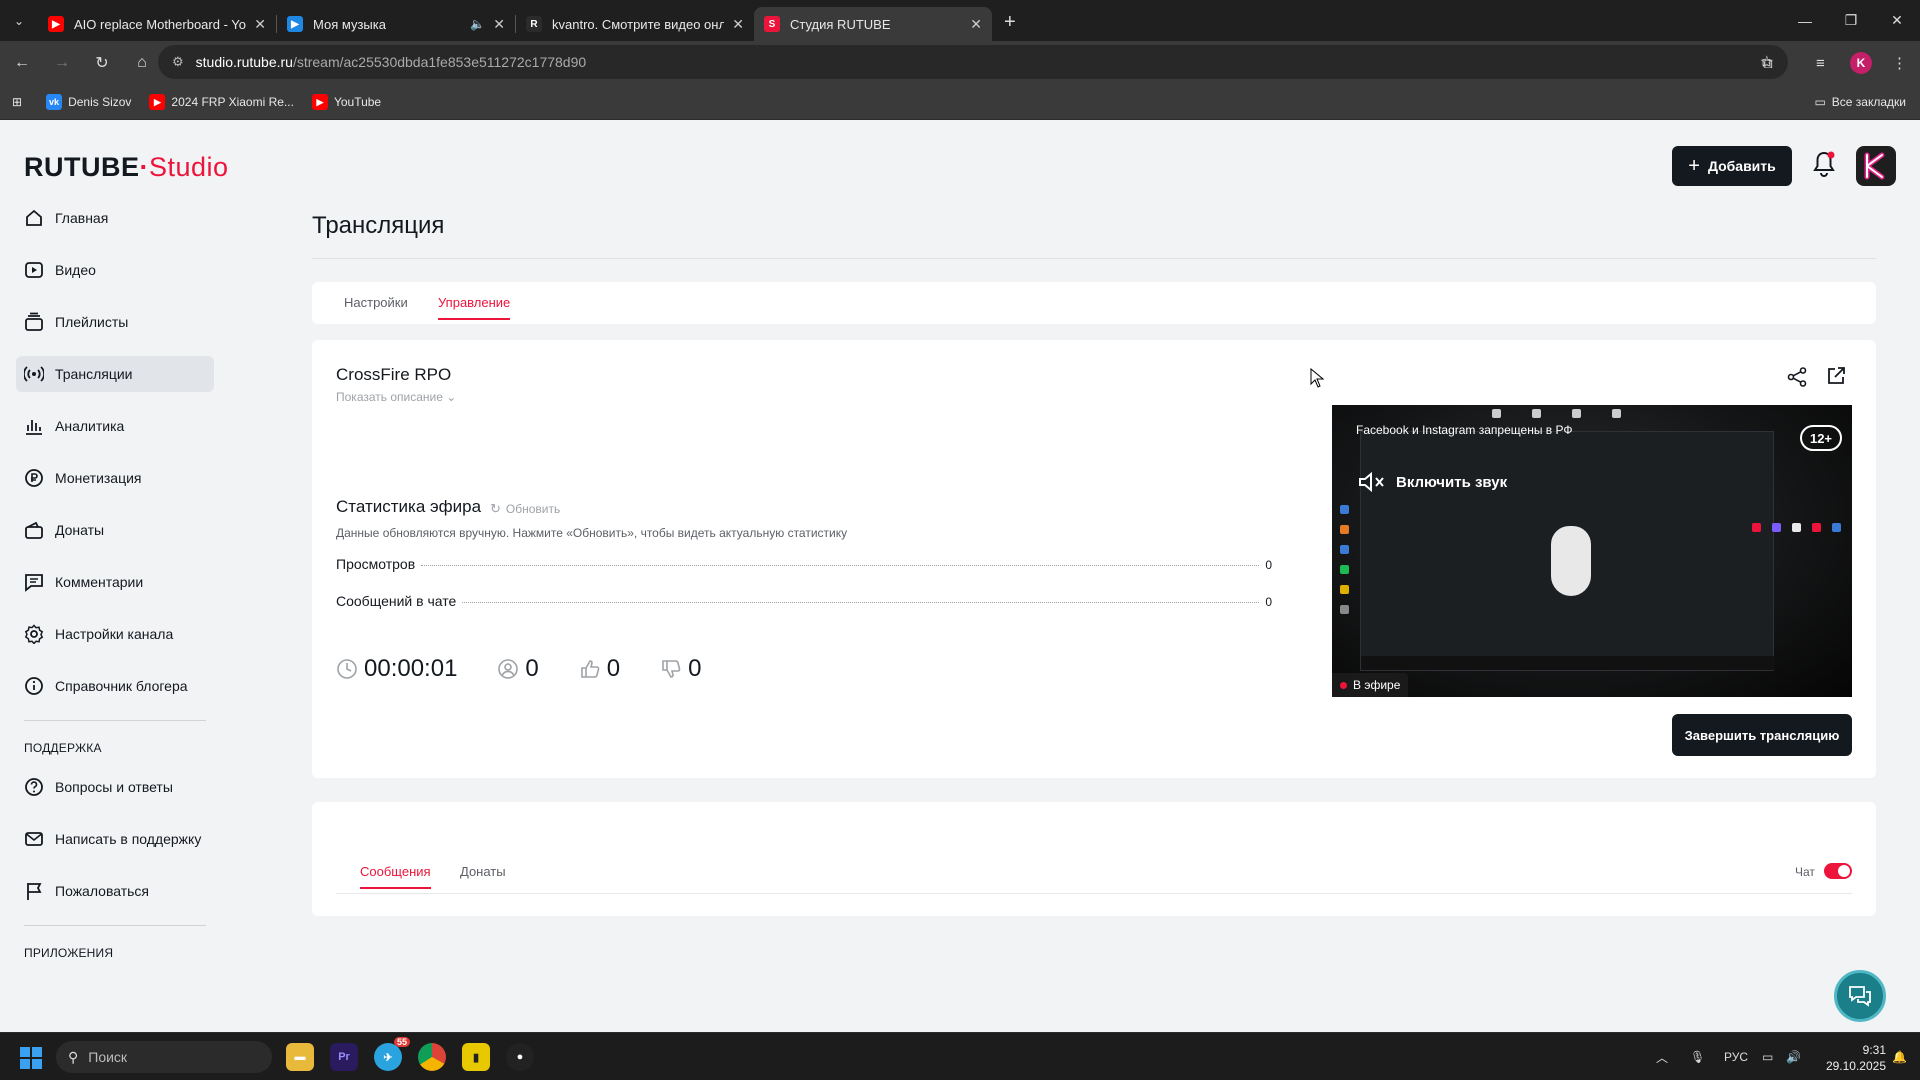 The height and width of the screenshot is (1080, 1920). I want to click on rutube-studio-logo: RUTUBE·Studio, so click(126, 167).